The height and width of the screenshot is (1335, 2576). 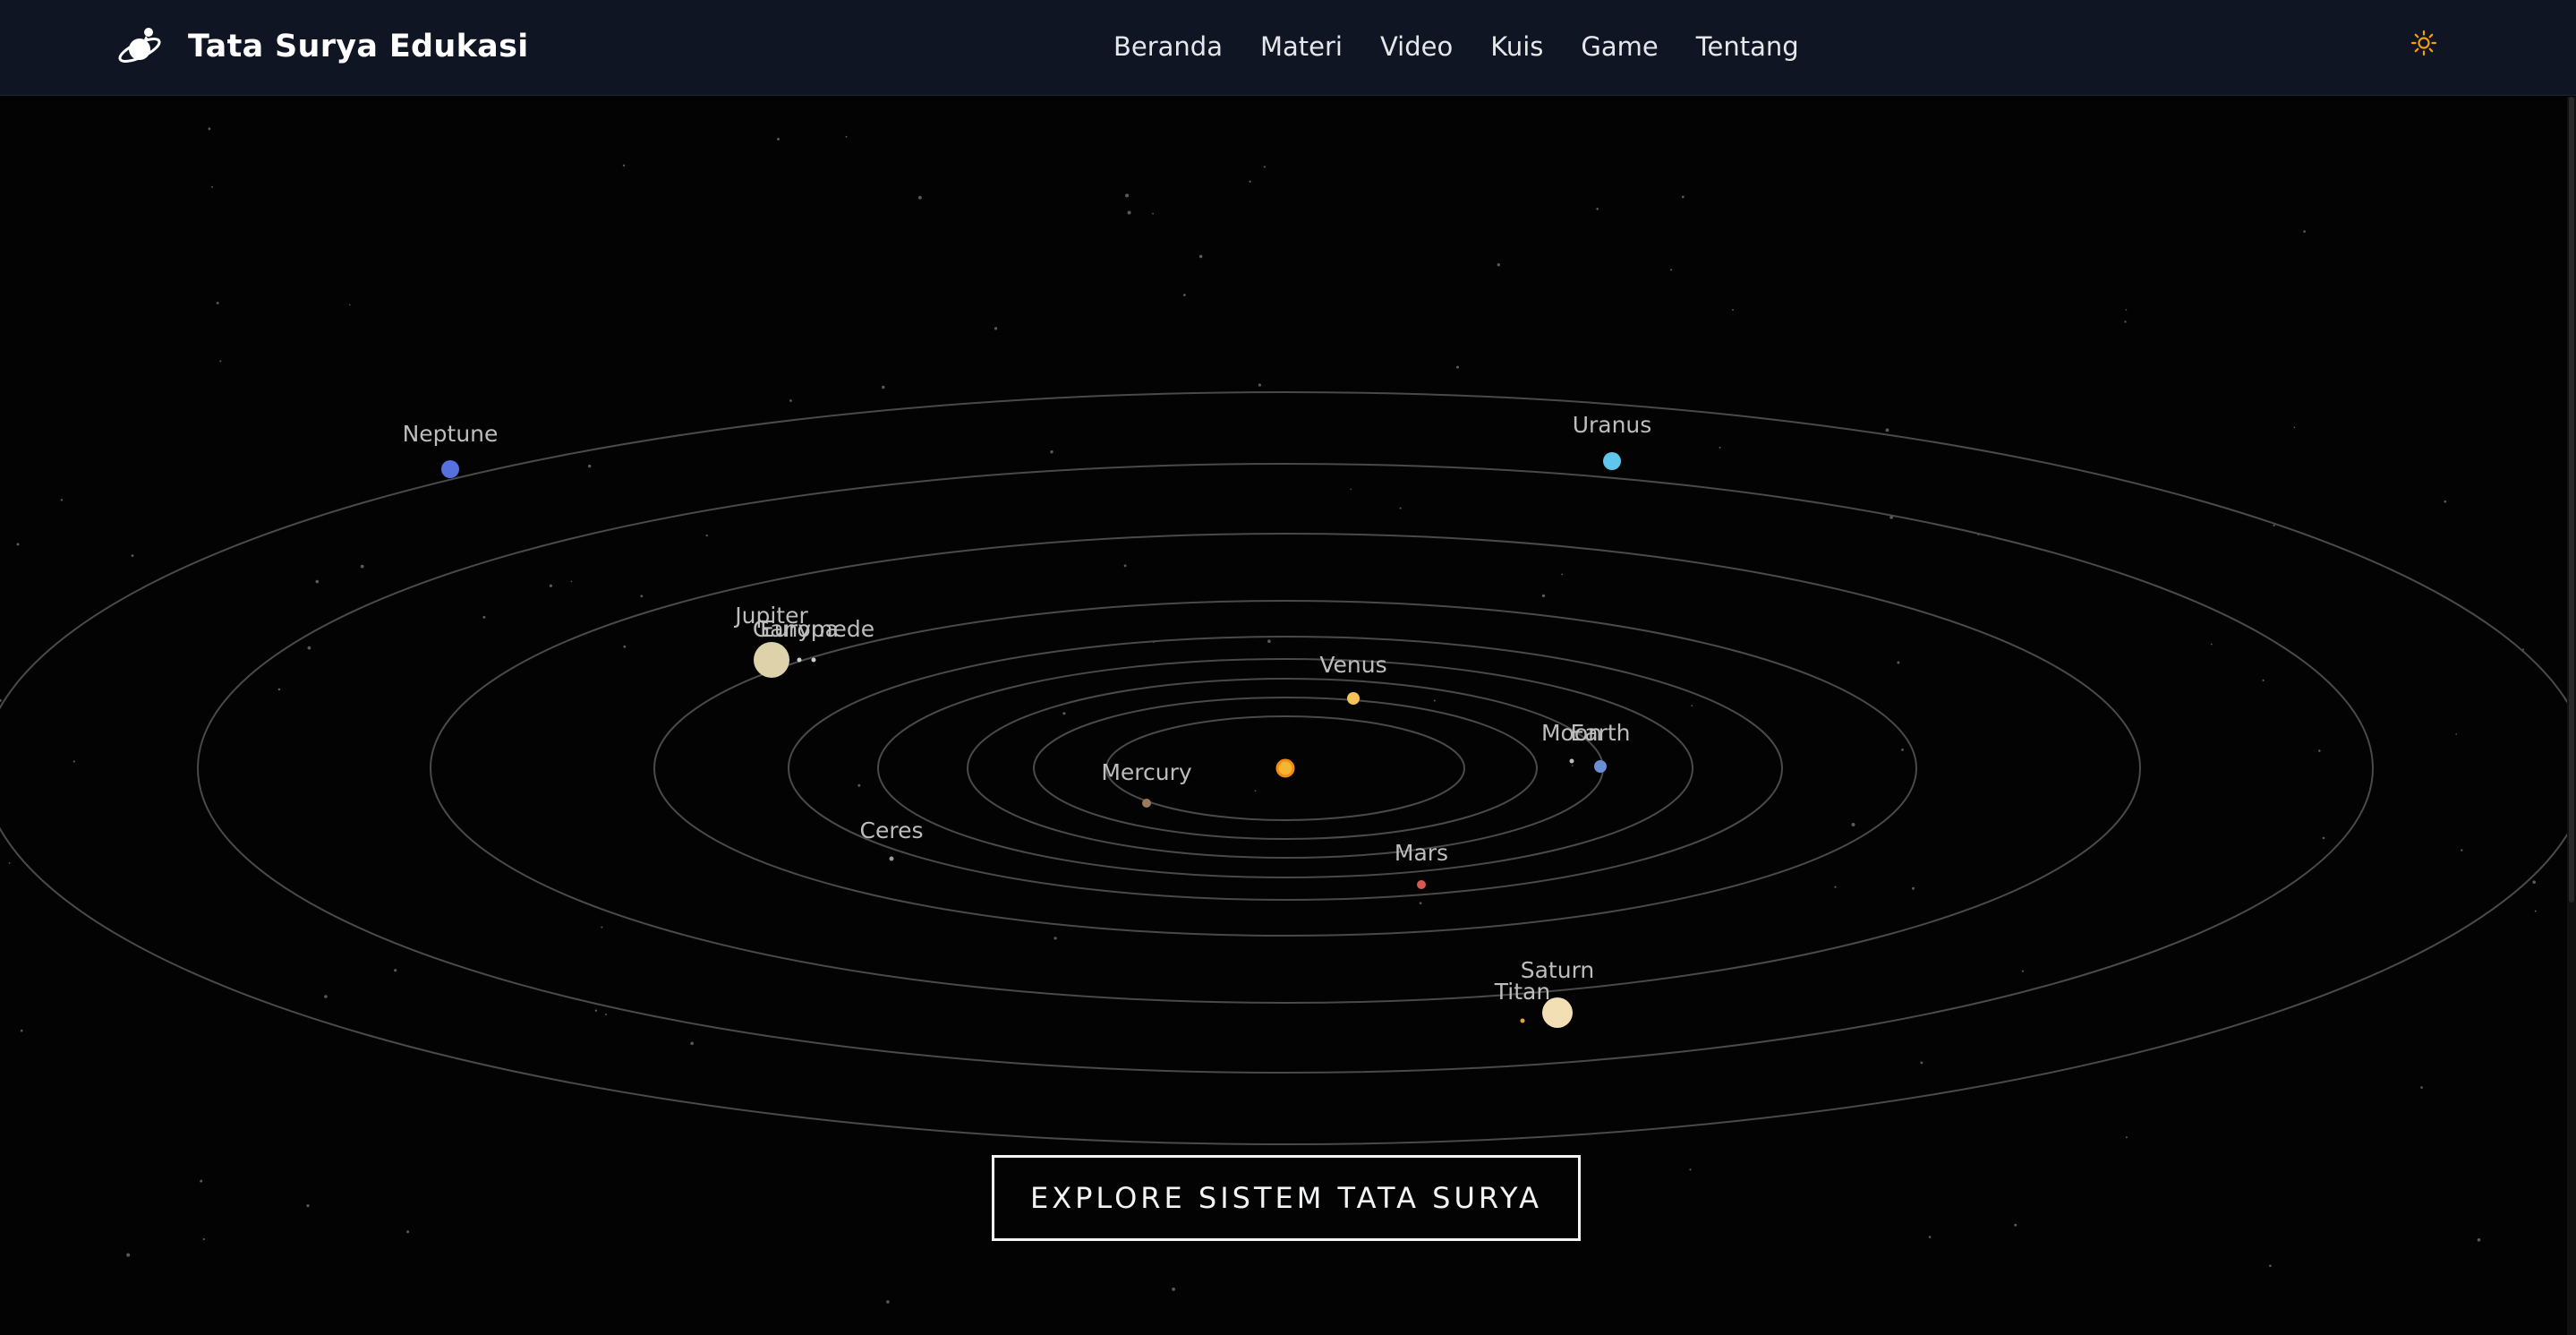 I want to click on nav-link-game: Game, so click(x=1619, y=46).